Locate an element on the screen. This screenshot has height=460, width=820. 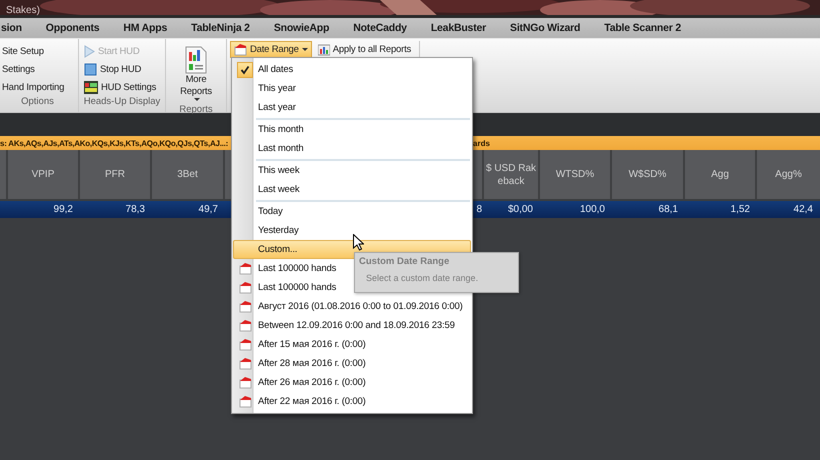
group-label: Options is located at coordinates (37, 102).